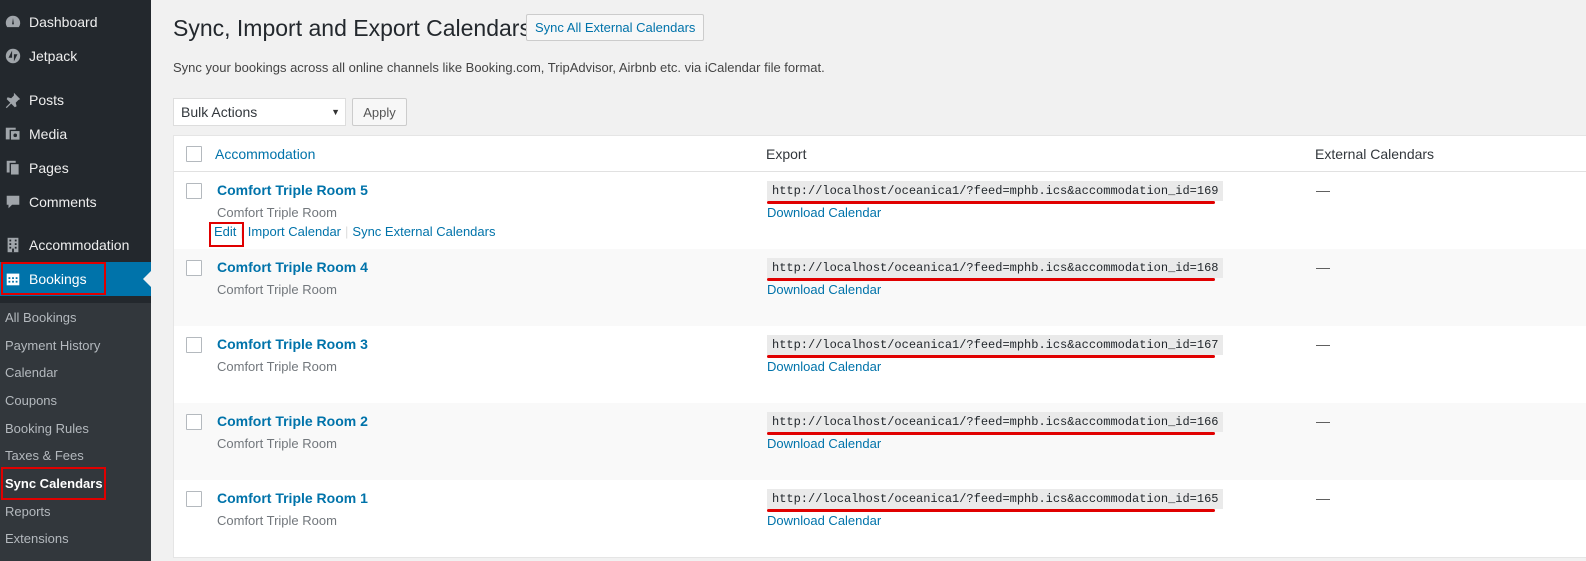 The height and width of the screenshot is (561, 1586). Describe the element at coordinates (292, 498) in the screenshot. I see `accommodation-title-link: Comfort Triple Room 1` at that location.